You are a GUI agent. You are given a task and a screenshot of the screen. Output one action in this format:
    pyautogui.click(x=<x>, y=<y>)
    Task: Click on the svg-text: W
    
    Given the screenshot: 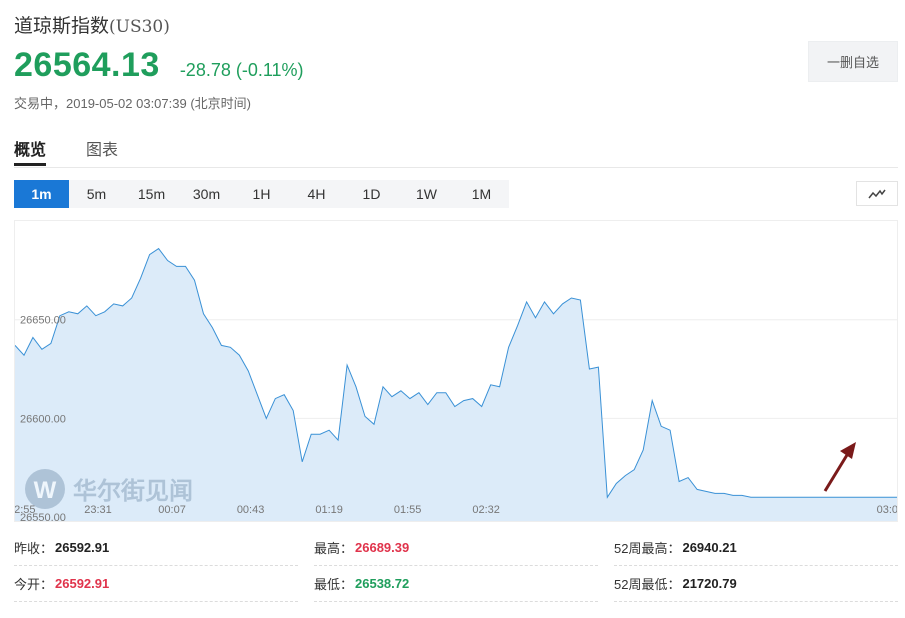 What is the action you would take?
    pyautogui.click(x=45, y=490)
    